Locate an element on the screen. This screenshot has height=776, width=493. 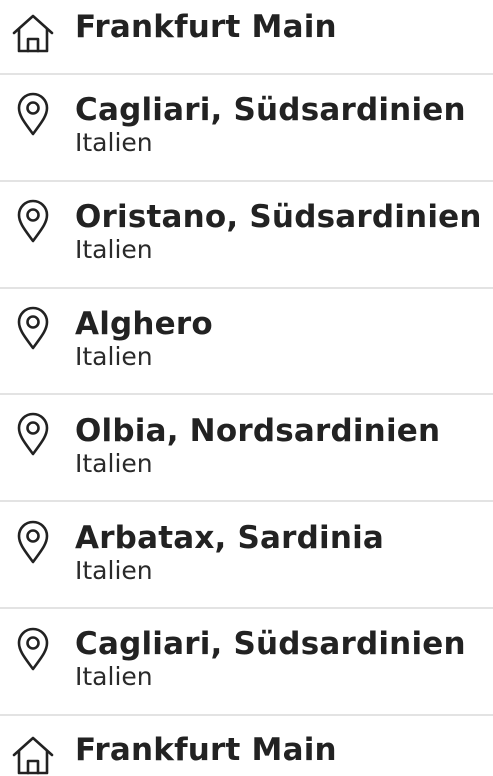
list-item-location: Arbatax, Sardinia Italien is located at coordinates (246, 554).